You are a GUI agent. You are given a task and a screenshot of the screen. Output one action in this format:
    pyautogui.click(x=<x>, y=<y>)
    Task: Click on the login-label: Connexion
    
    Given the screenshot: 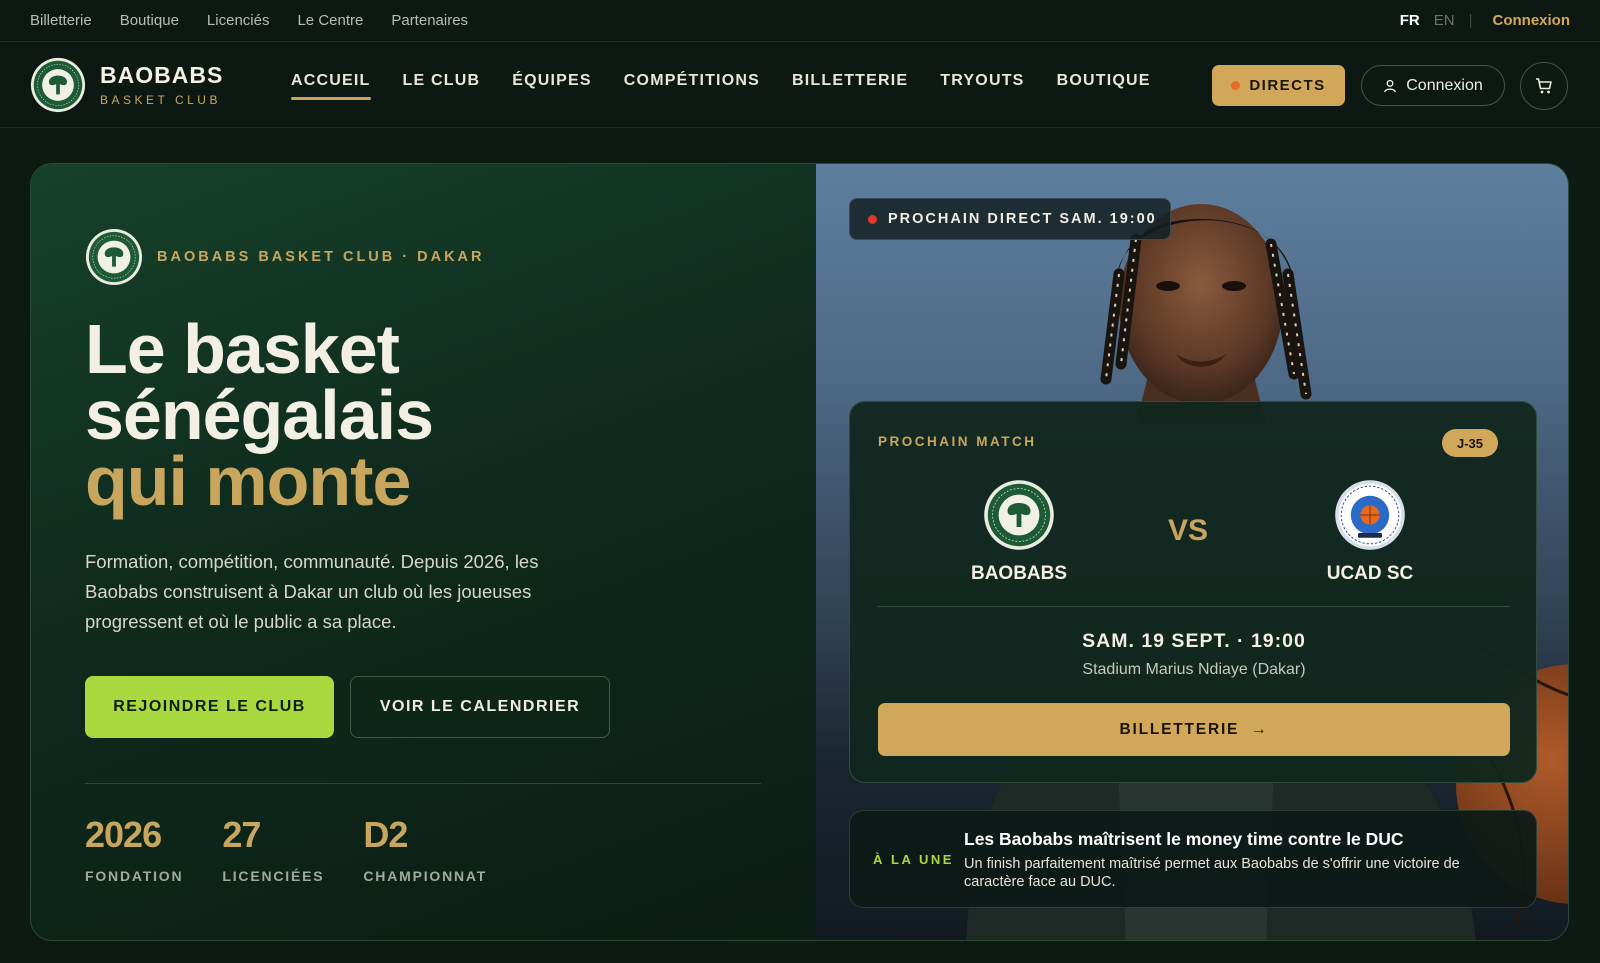 What is the action you would take?
    pyautogui.click(x=1444, y=85)
    